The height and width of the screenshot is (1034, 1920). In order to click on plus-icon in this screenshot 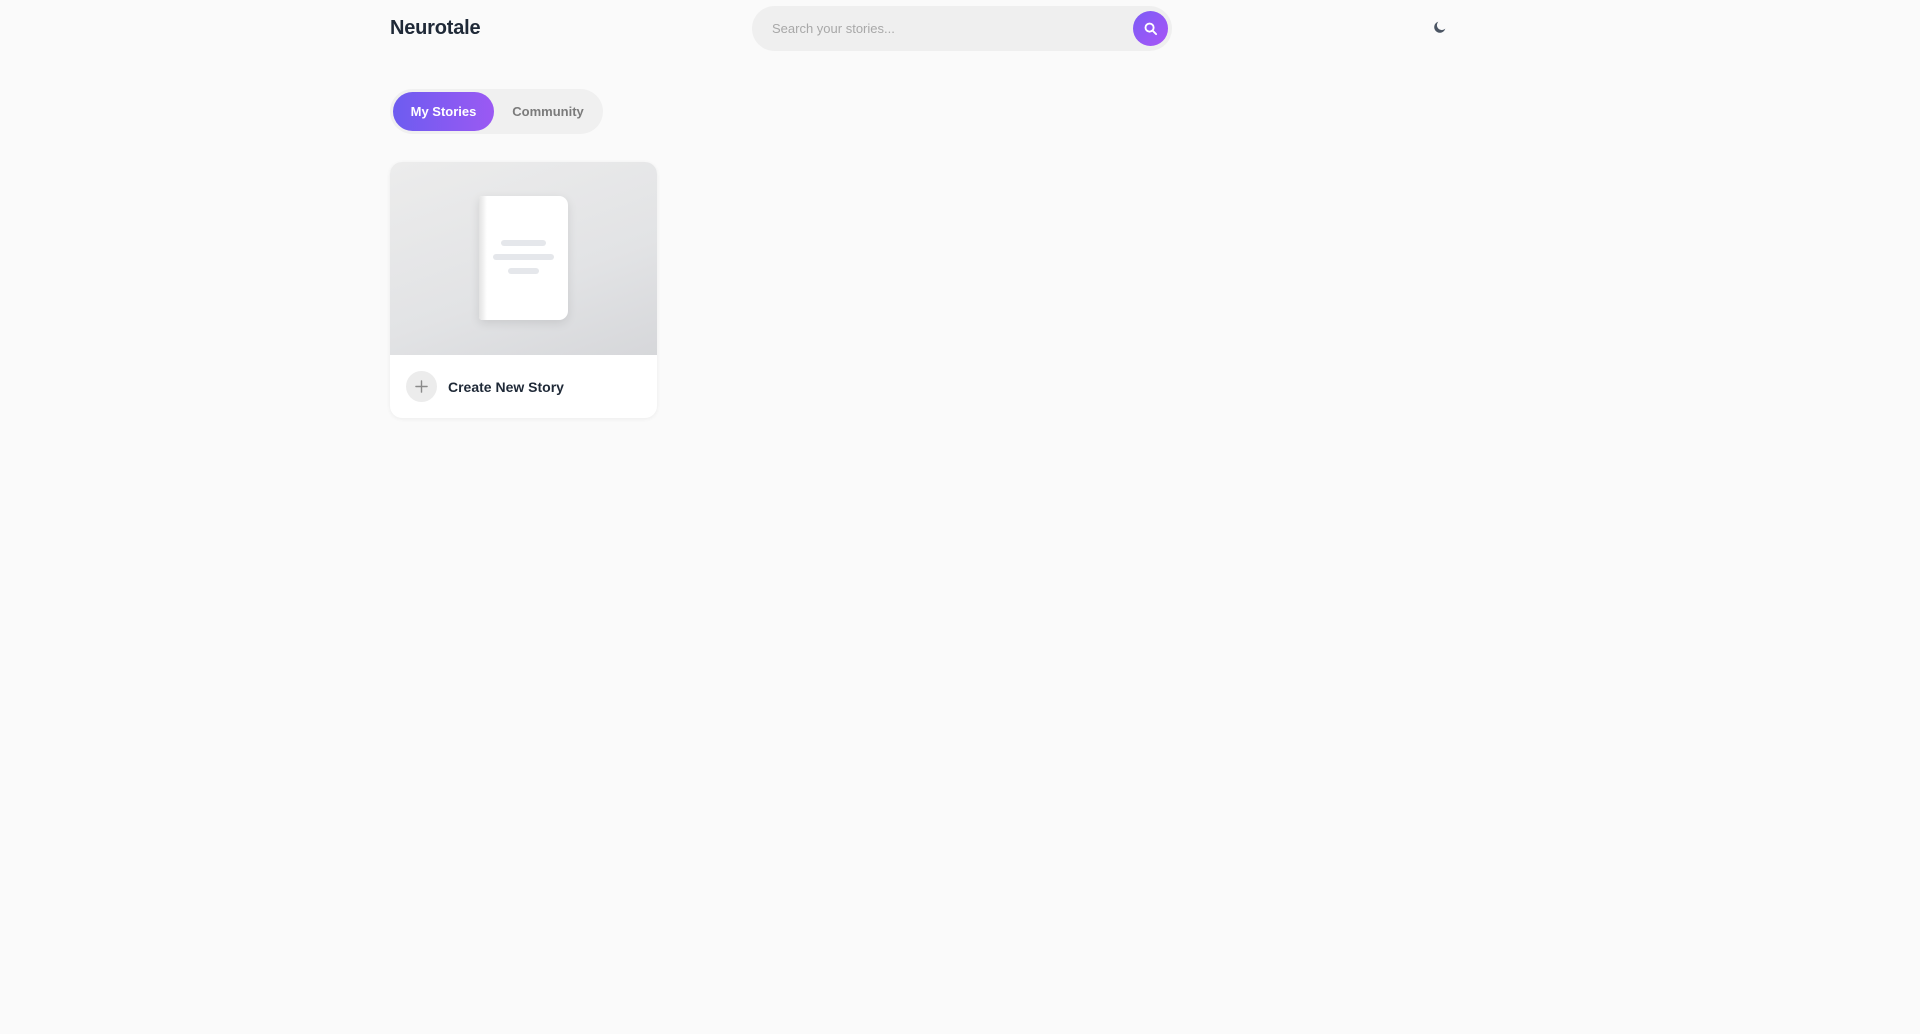, I will do `click(421, 386)`.